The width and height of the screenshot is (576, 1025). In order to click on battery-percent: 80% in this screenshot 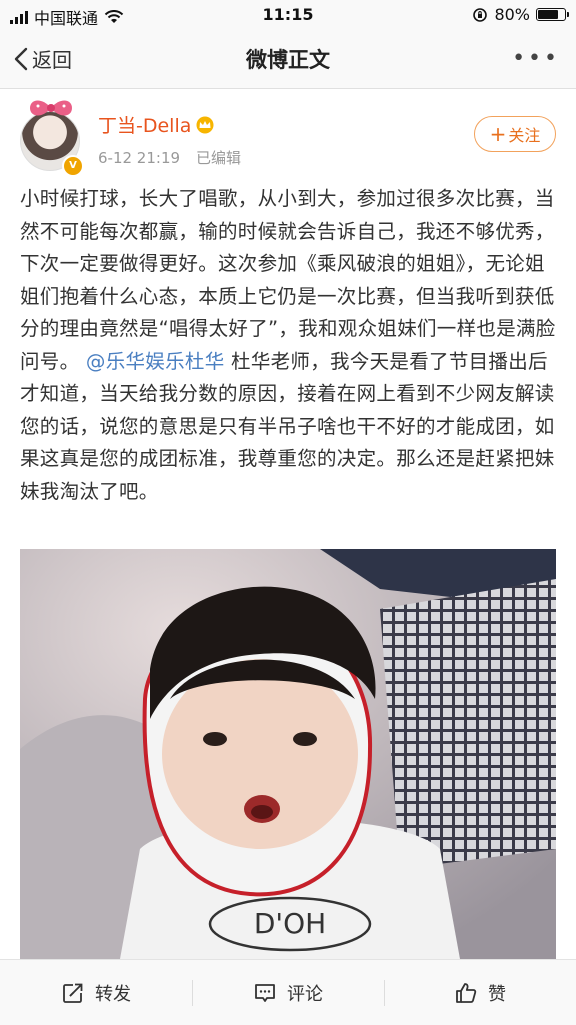, I will do `click(512, 14)`.